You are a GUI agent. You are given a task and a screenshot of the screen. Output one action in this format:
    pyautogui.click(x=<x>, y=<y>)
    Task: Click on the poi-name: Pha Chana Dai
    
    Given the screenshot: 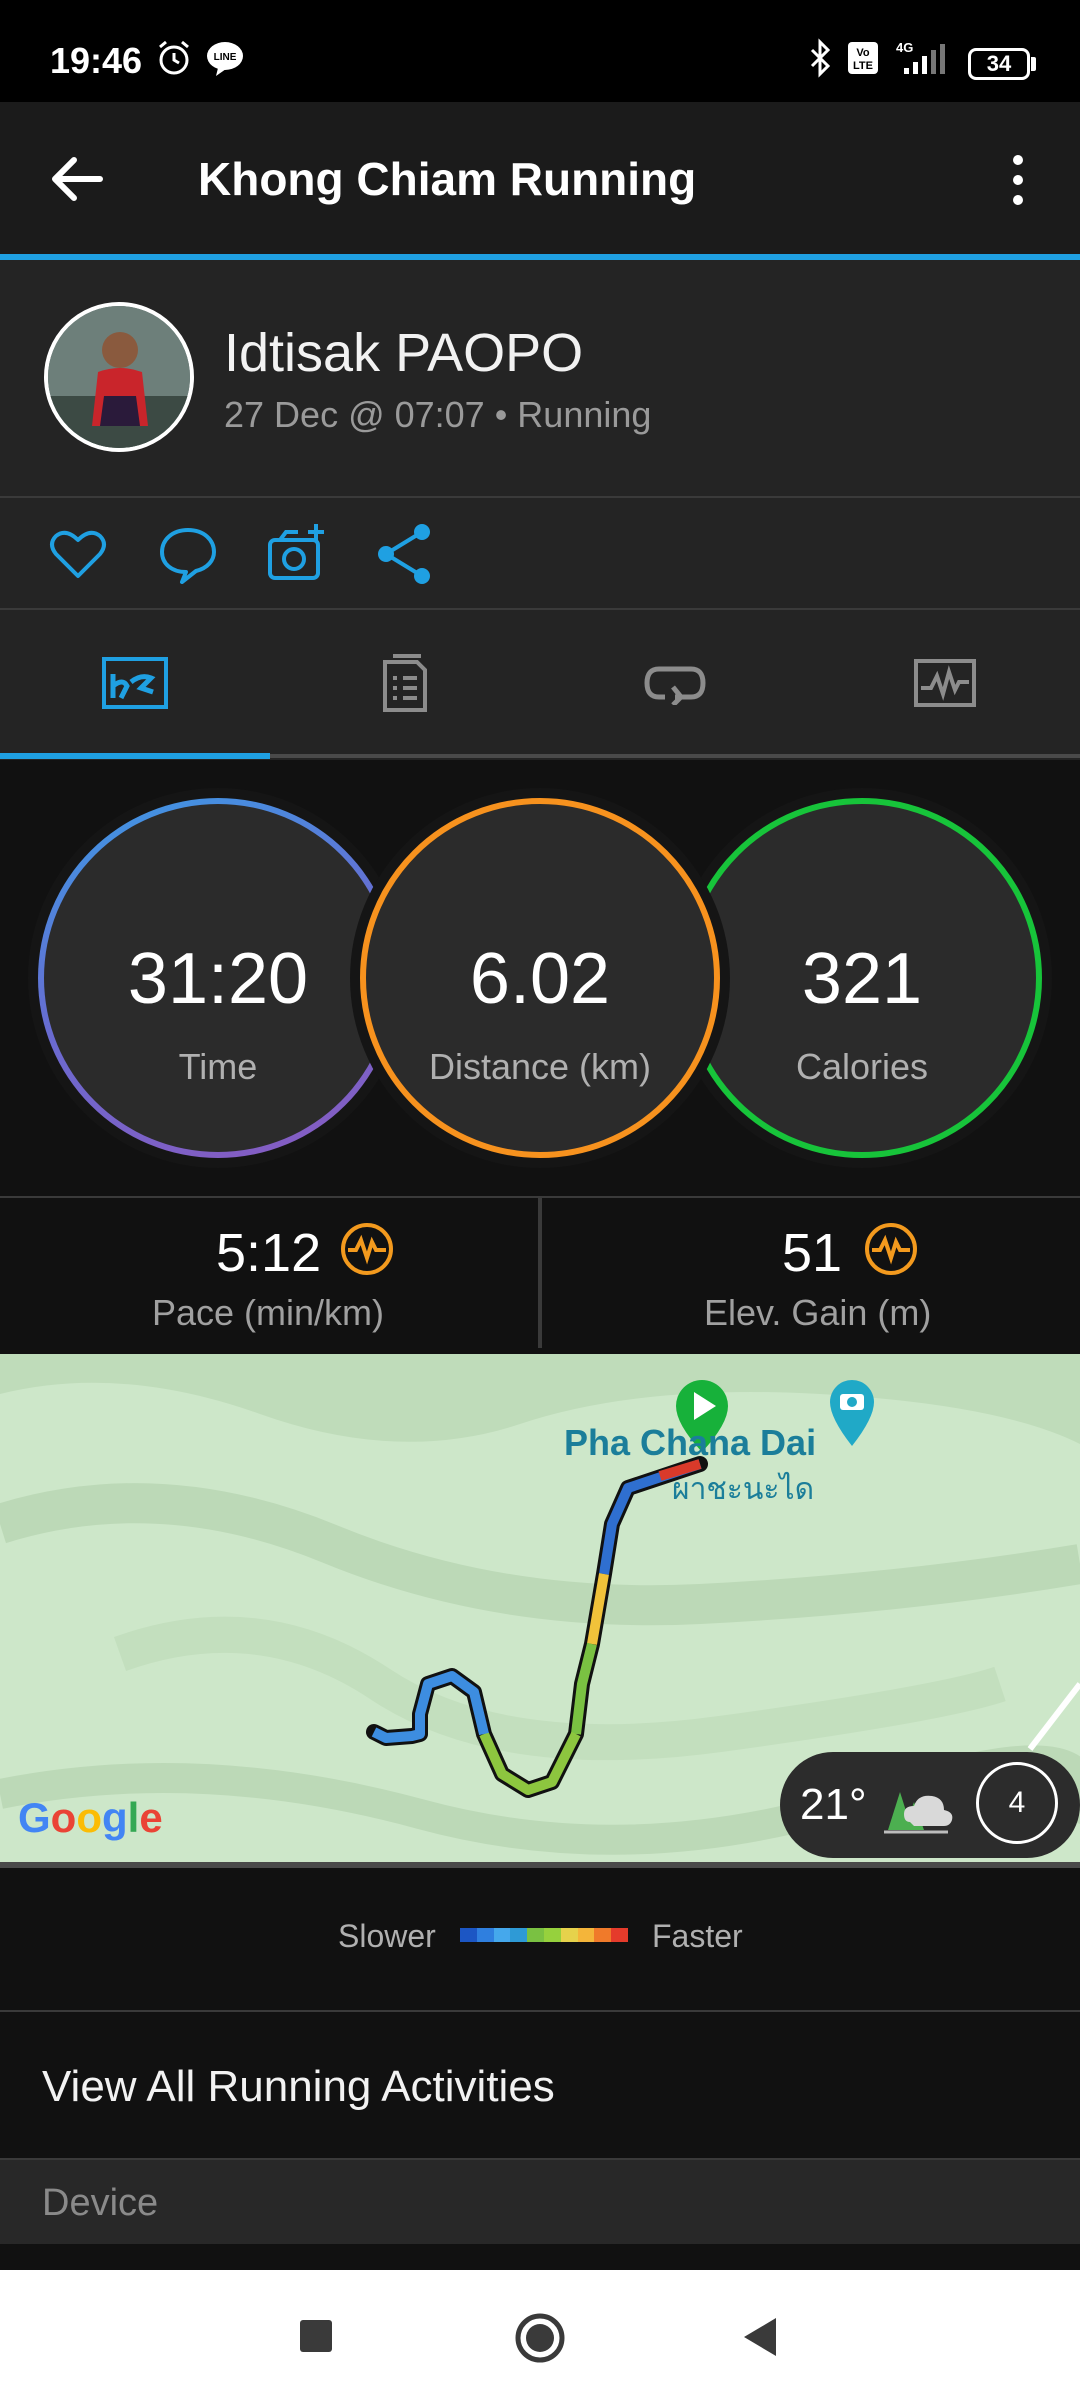 What is the action you would take?
    pyautogui.click(x=690, y=1443)
    